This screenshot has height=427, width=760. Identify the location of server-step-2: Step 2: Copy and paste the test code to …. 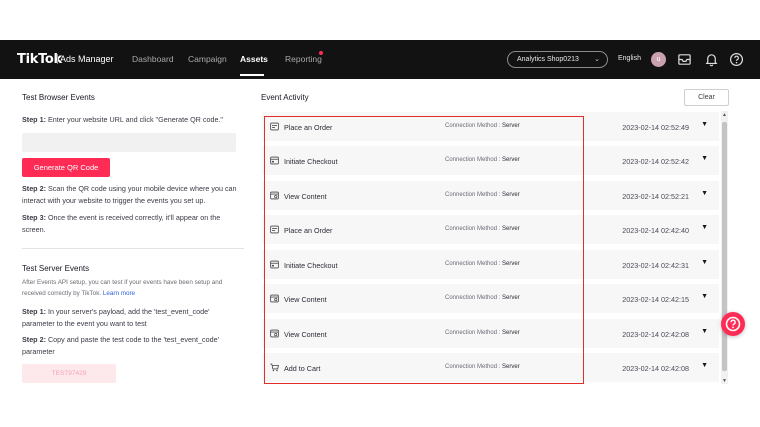
(133, 346).